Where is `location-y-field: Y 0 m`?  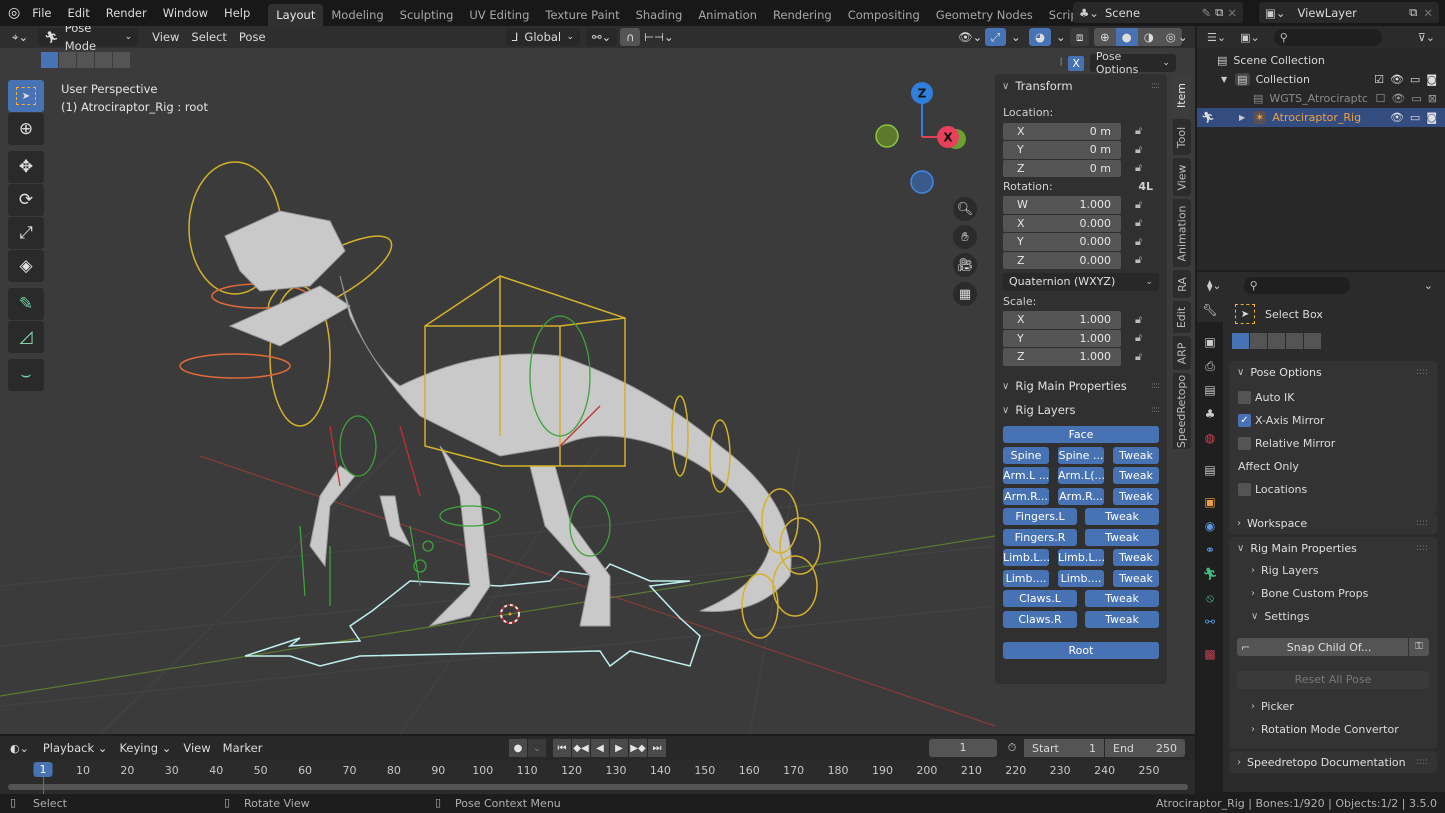
location-y-field: Y 0 m is located at coordinates (1062, 150).